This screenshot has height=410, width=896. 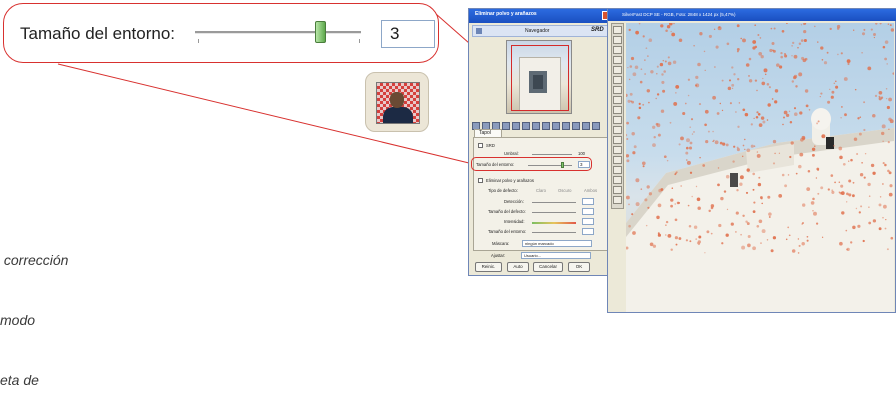 What do you see at coordinates (617, 40) in the screenshot?
I see `zoom-tool-icon` at bounding box center [617, 40].